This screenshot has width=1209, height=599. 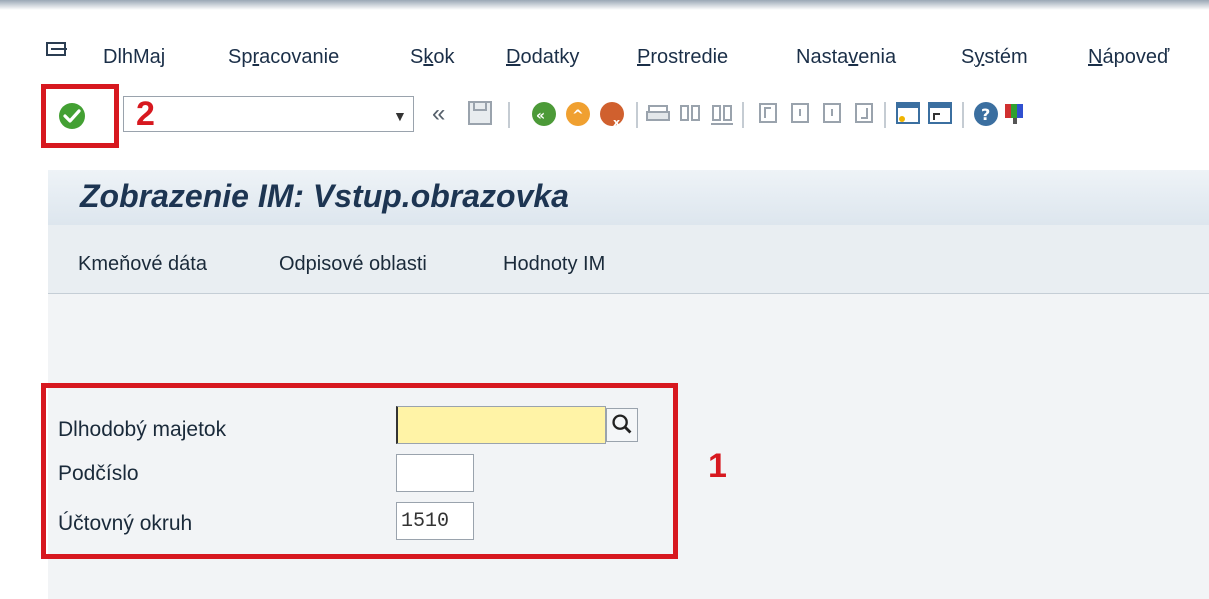 What do you see at coordinates (438, 114) in the screenshot?
I see `back-arrows-icon: «` at bounding box center [438, 114].